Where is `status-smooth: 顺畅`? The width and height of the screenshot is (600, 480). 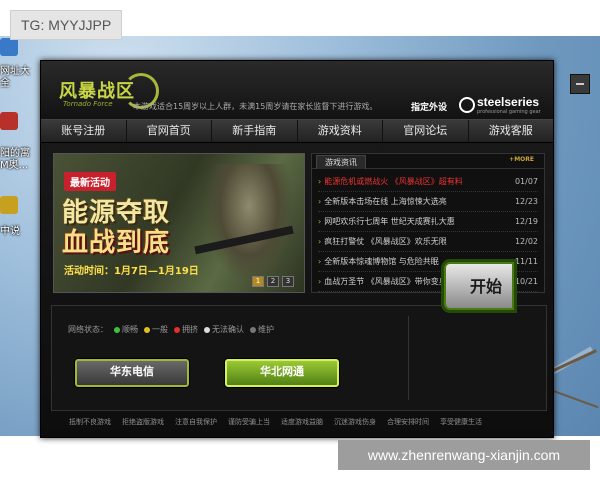 status-smooth: 顺畅 is located at coordinates (126, 329).